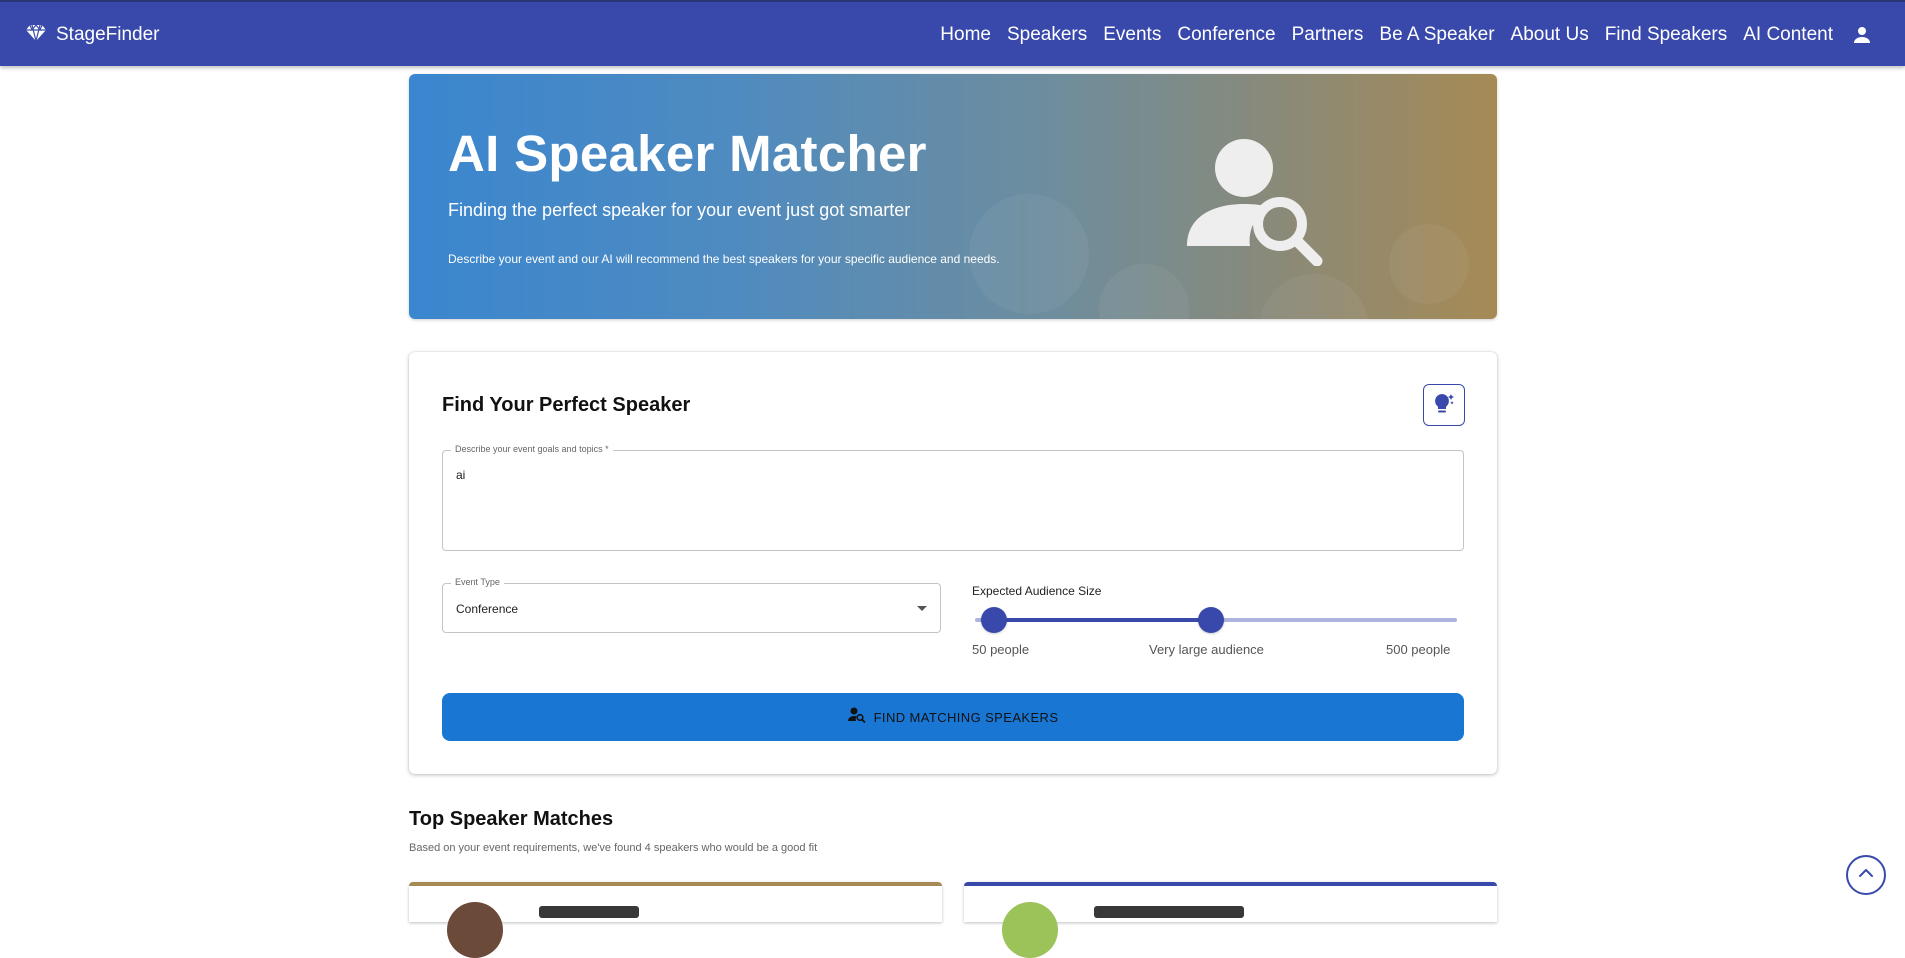 The width and height of the screenshot is (1905, 958). What do you see at coordinates (108, 34) in the screenshot?
I see `brand-name: StageFinder` at bounding box center [108, 34].